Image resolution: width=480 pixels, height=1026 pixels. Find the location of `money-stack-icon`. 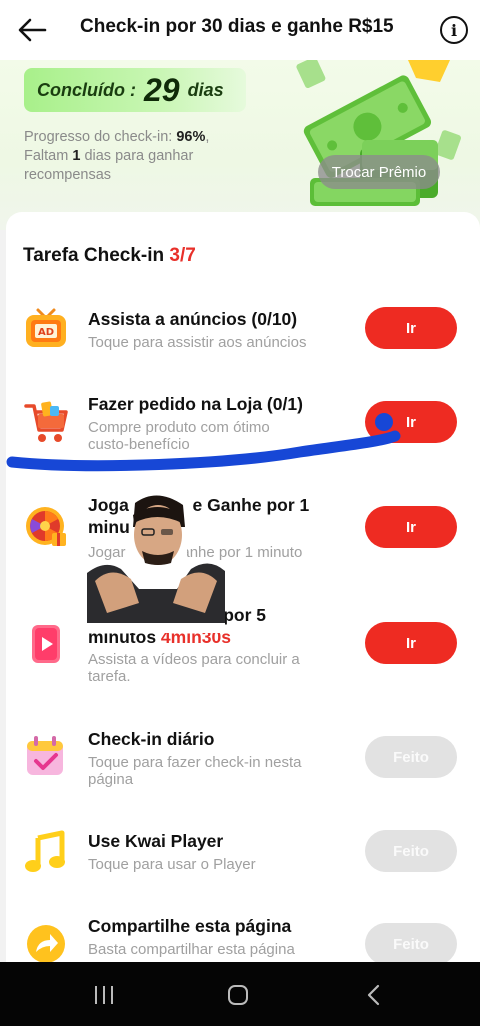

money-stack-icon is located at coordinates (378, 133).